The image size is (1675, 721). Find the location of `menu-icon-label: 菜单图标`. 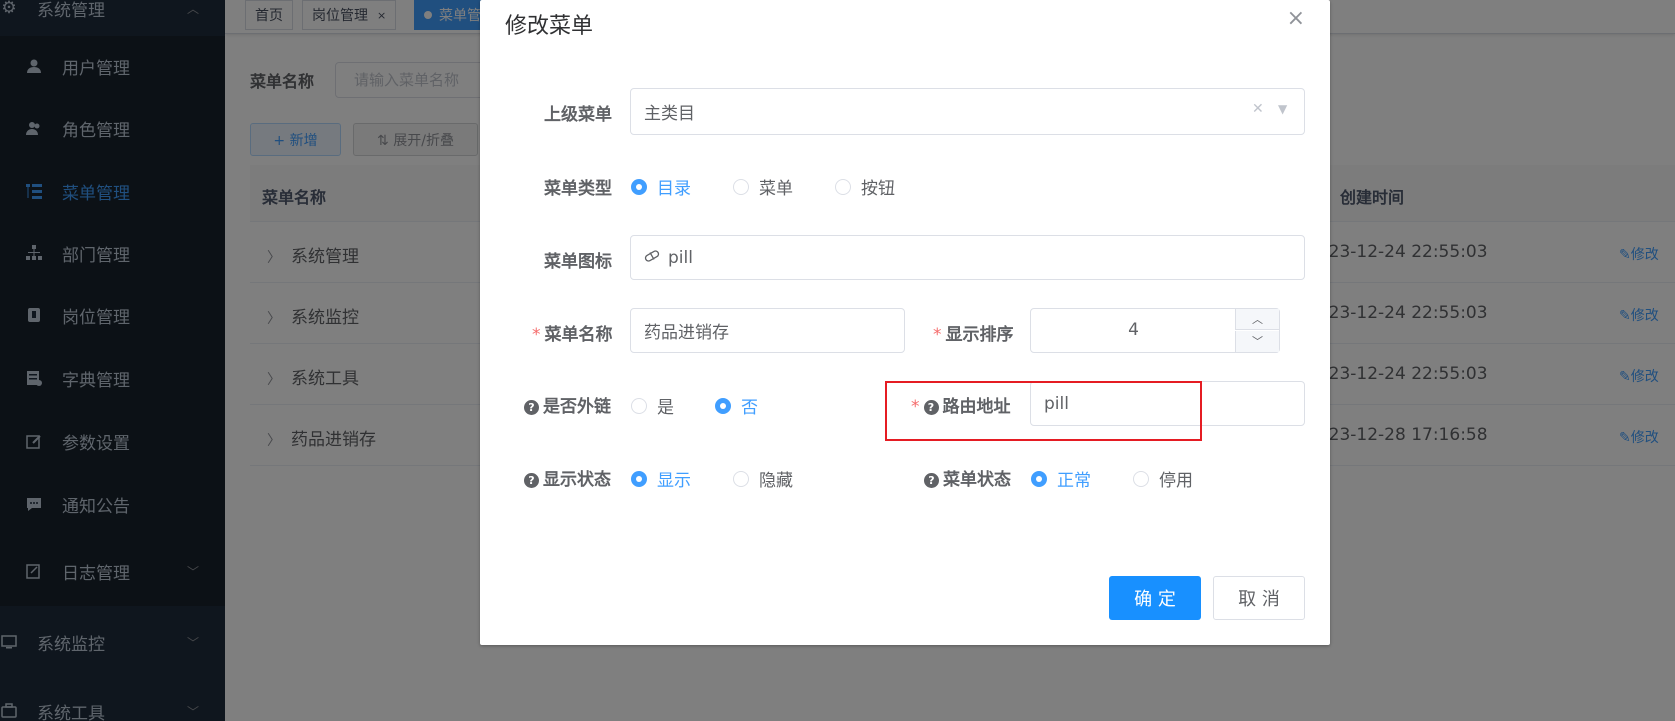

menu-icon-label: 菜单图标 is located at coordinates (578, 262).